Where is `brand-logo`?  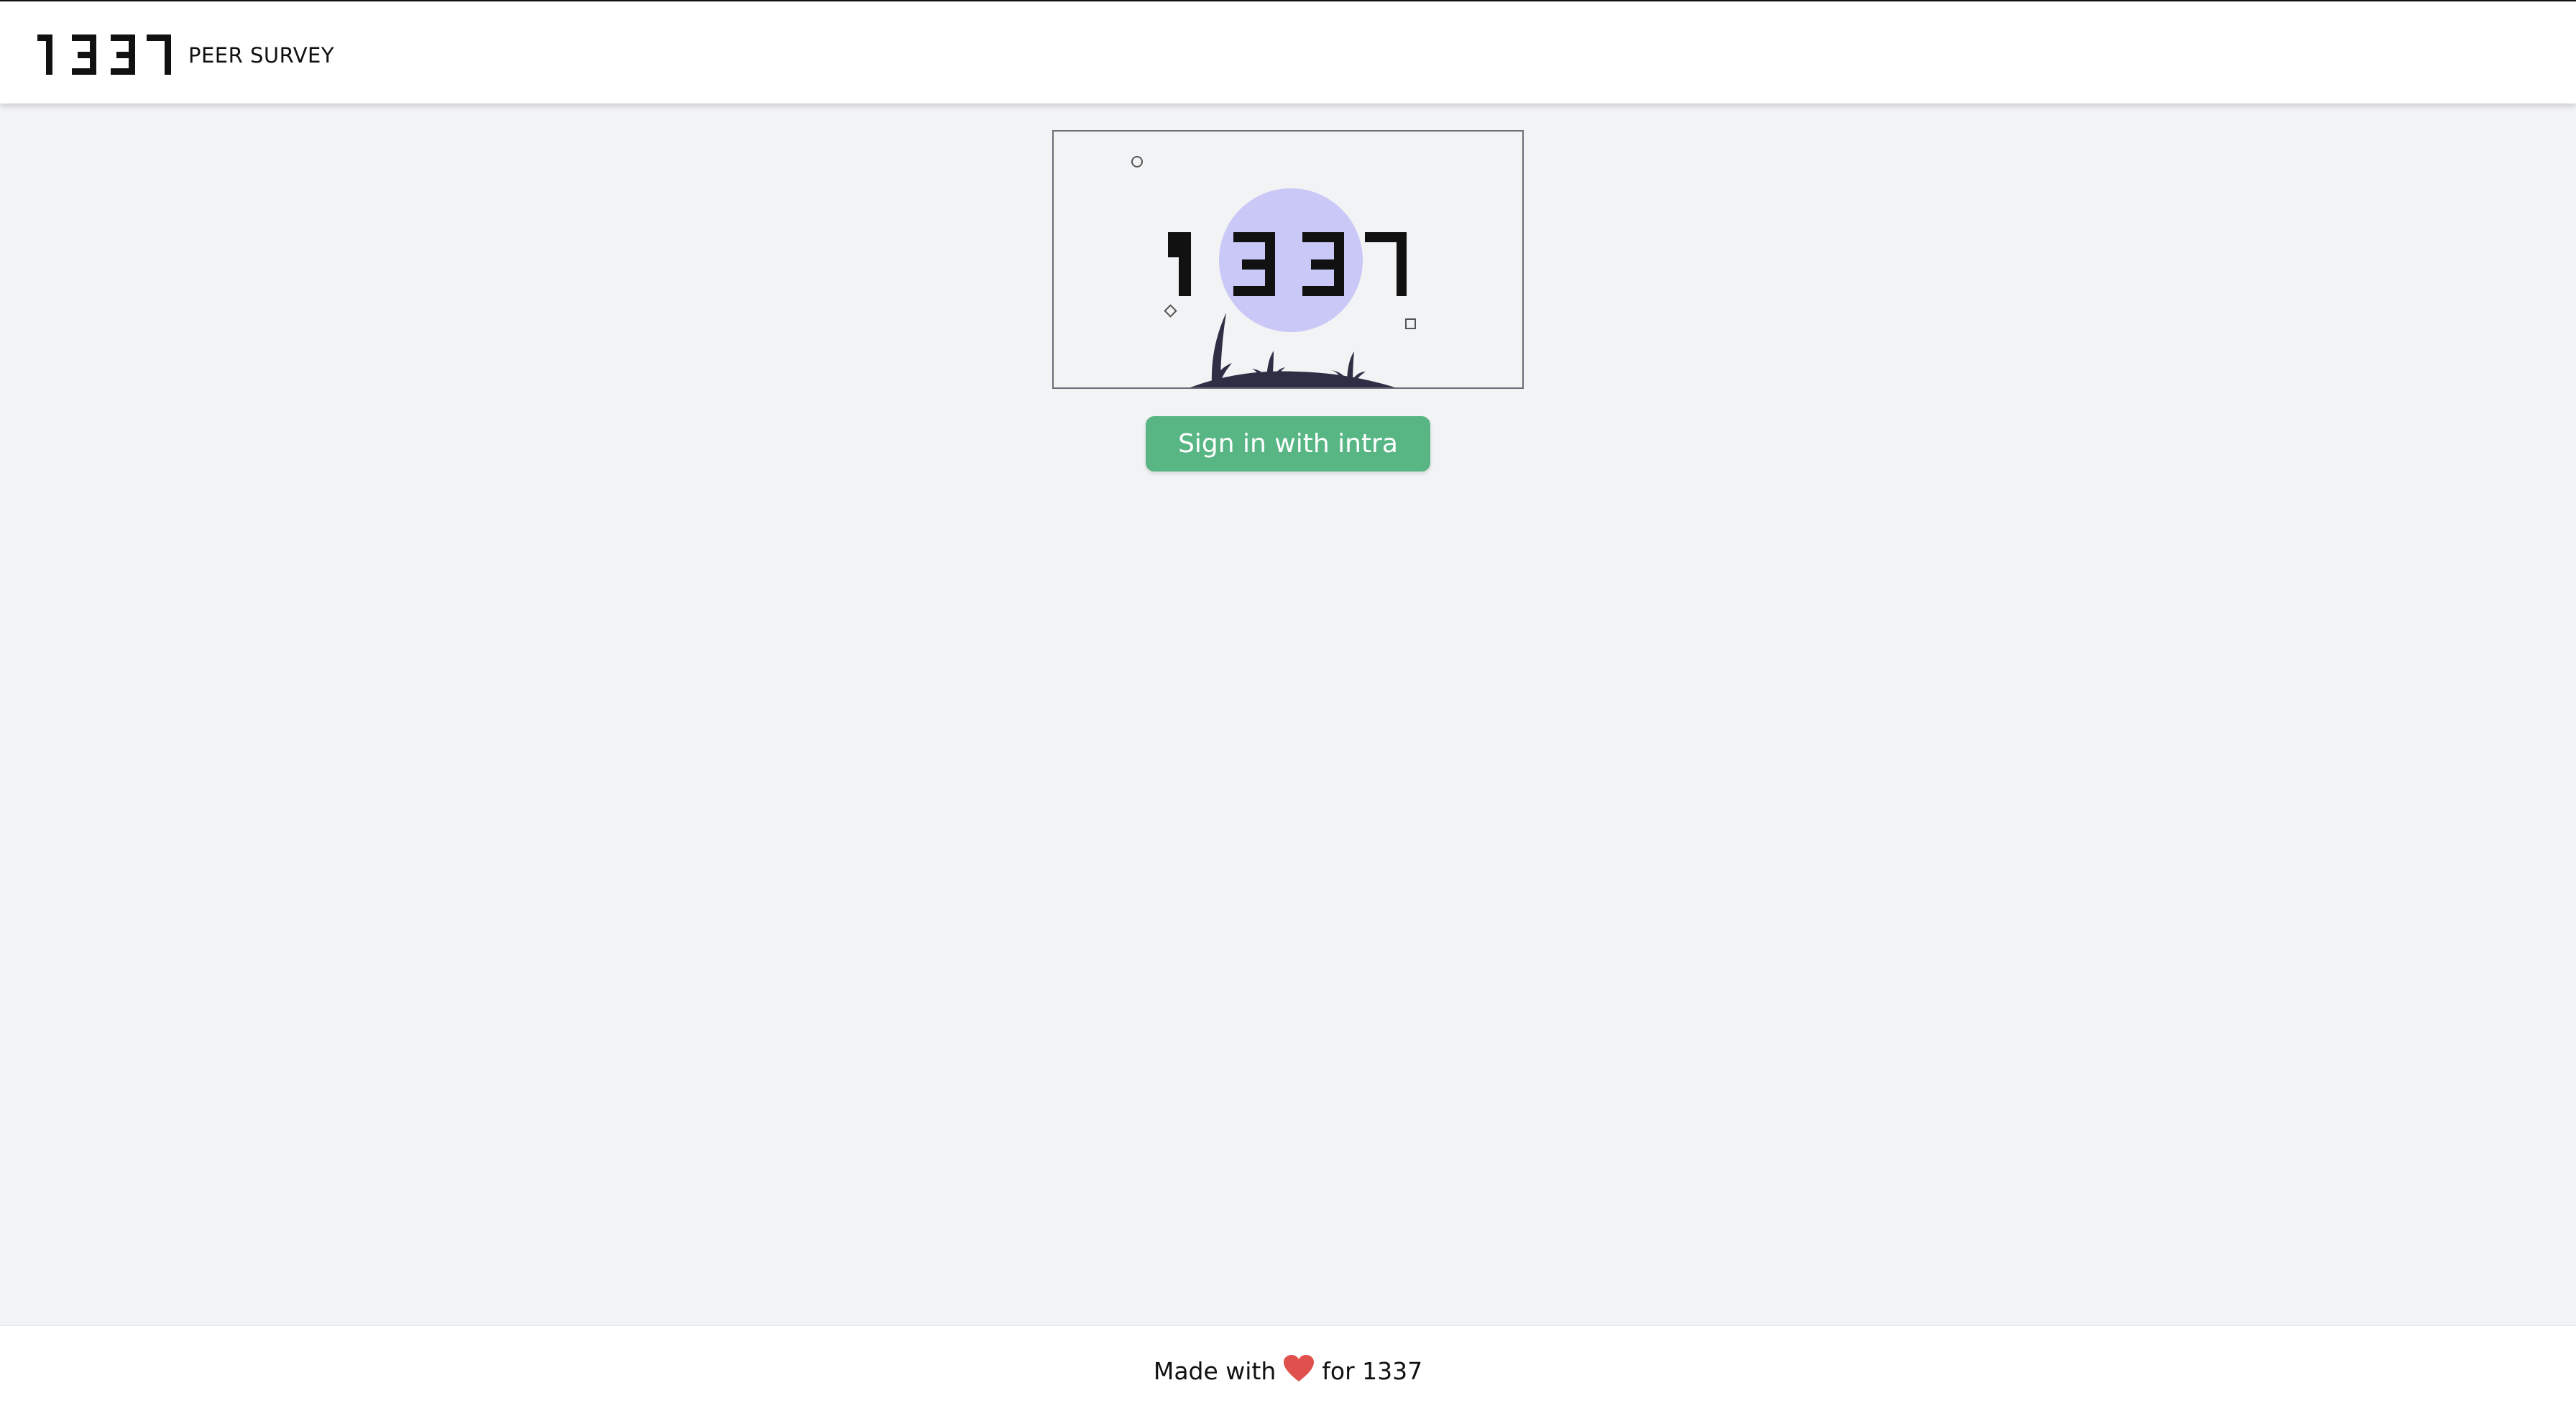
brand-logo is located at coordinates (104, 55).